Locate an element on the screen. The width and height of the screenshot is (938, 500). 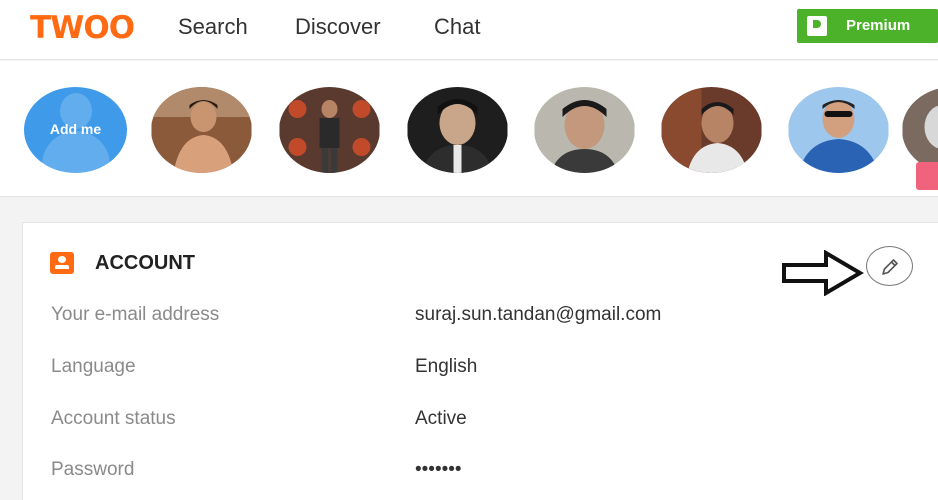
edit-account-button is located at coordinates (889, 266).